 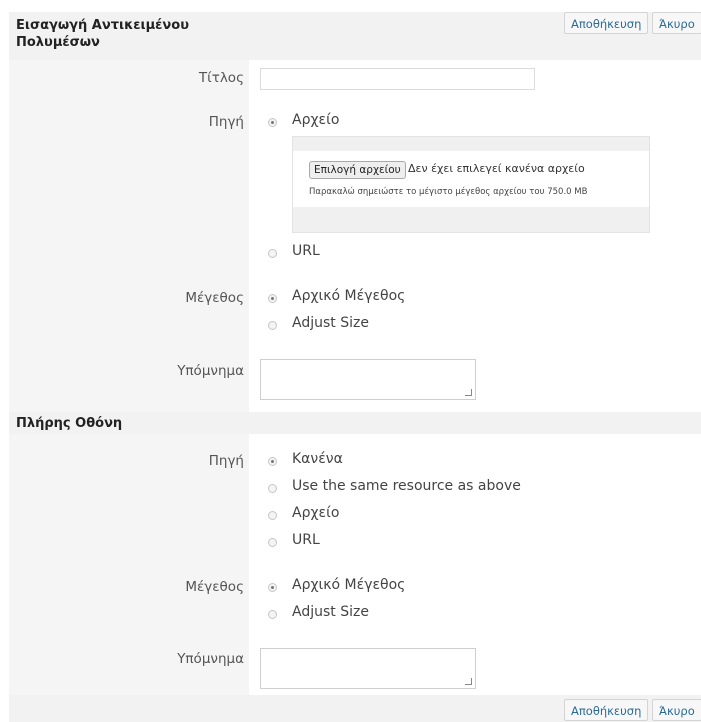 I want to click on fs-source-url-label: URL, so click(x=306, y=540).